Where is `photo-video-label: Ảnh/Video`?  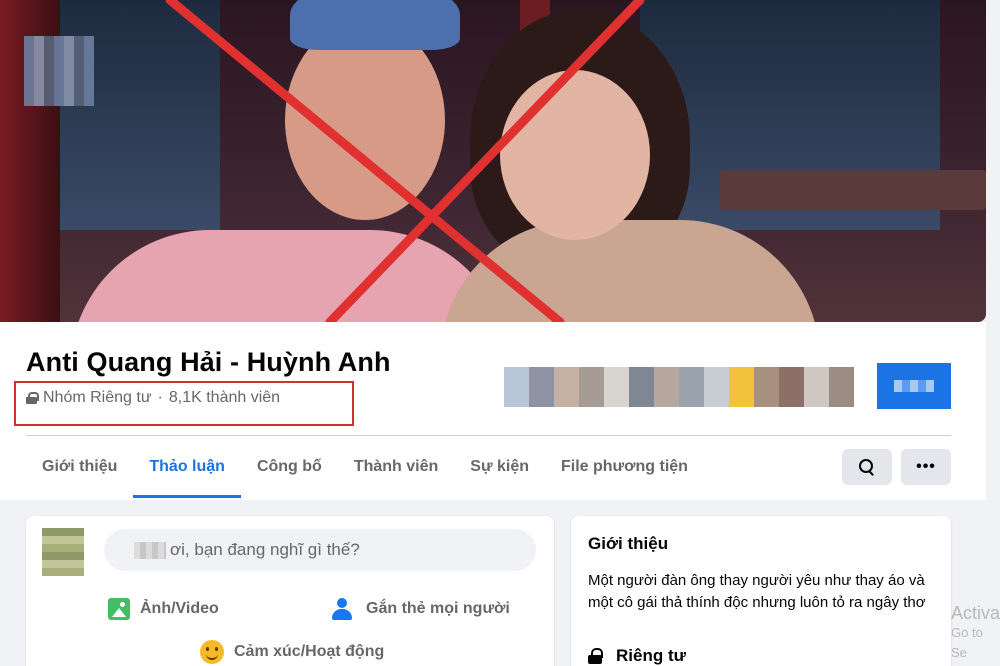
photo-video-label: Ảnh/Video is located at coordinates (179, 608).